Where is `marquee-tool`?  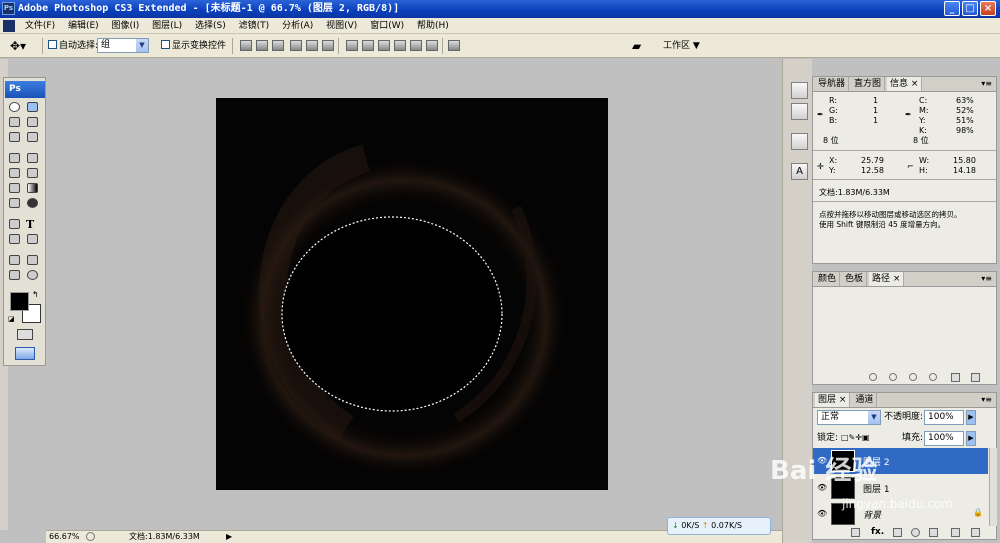
marquee-tool is located at coordinates (15, 107).